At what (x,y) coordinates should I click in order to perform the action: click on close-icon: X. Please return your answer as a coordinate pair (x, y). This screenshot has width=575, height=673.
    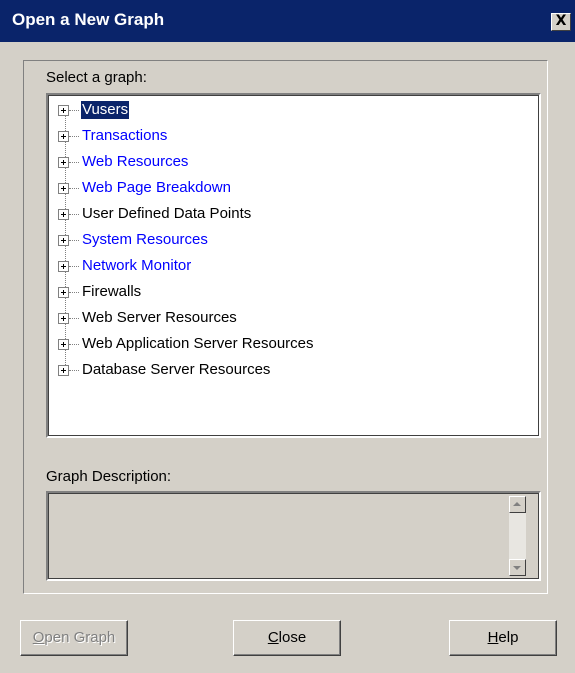
    Looking at the image, I should click on (561, 22).